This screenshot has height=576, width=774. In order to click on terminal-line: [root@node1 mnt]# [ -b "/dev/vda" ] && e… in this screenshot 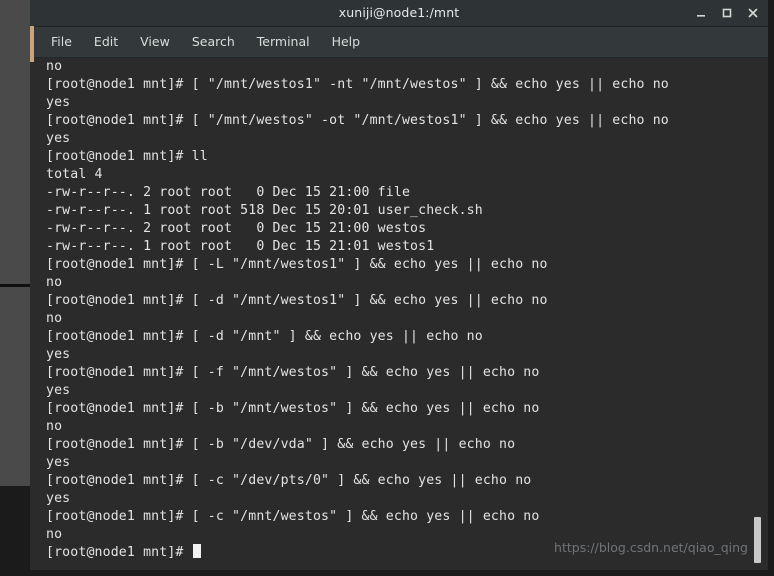, I will do `click(281, 444)`.